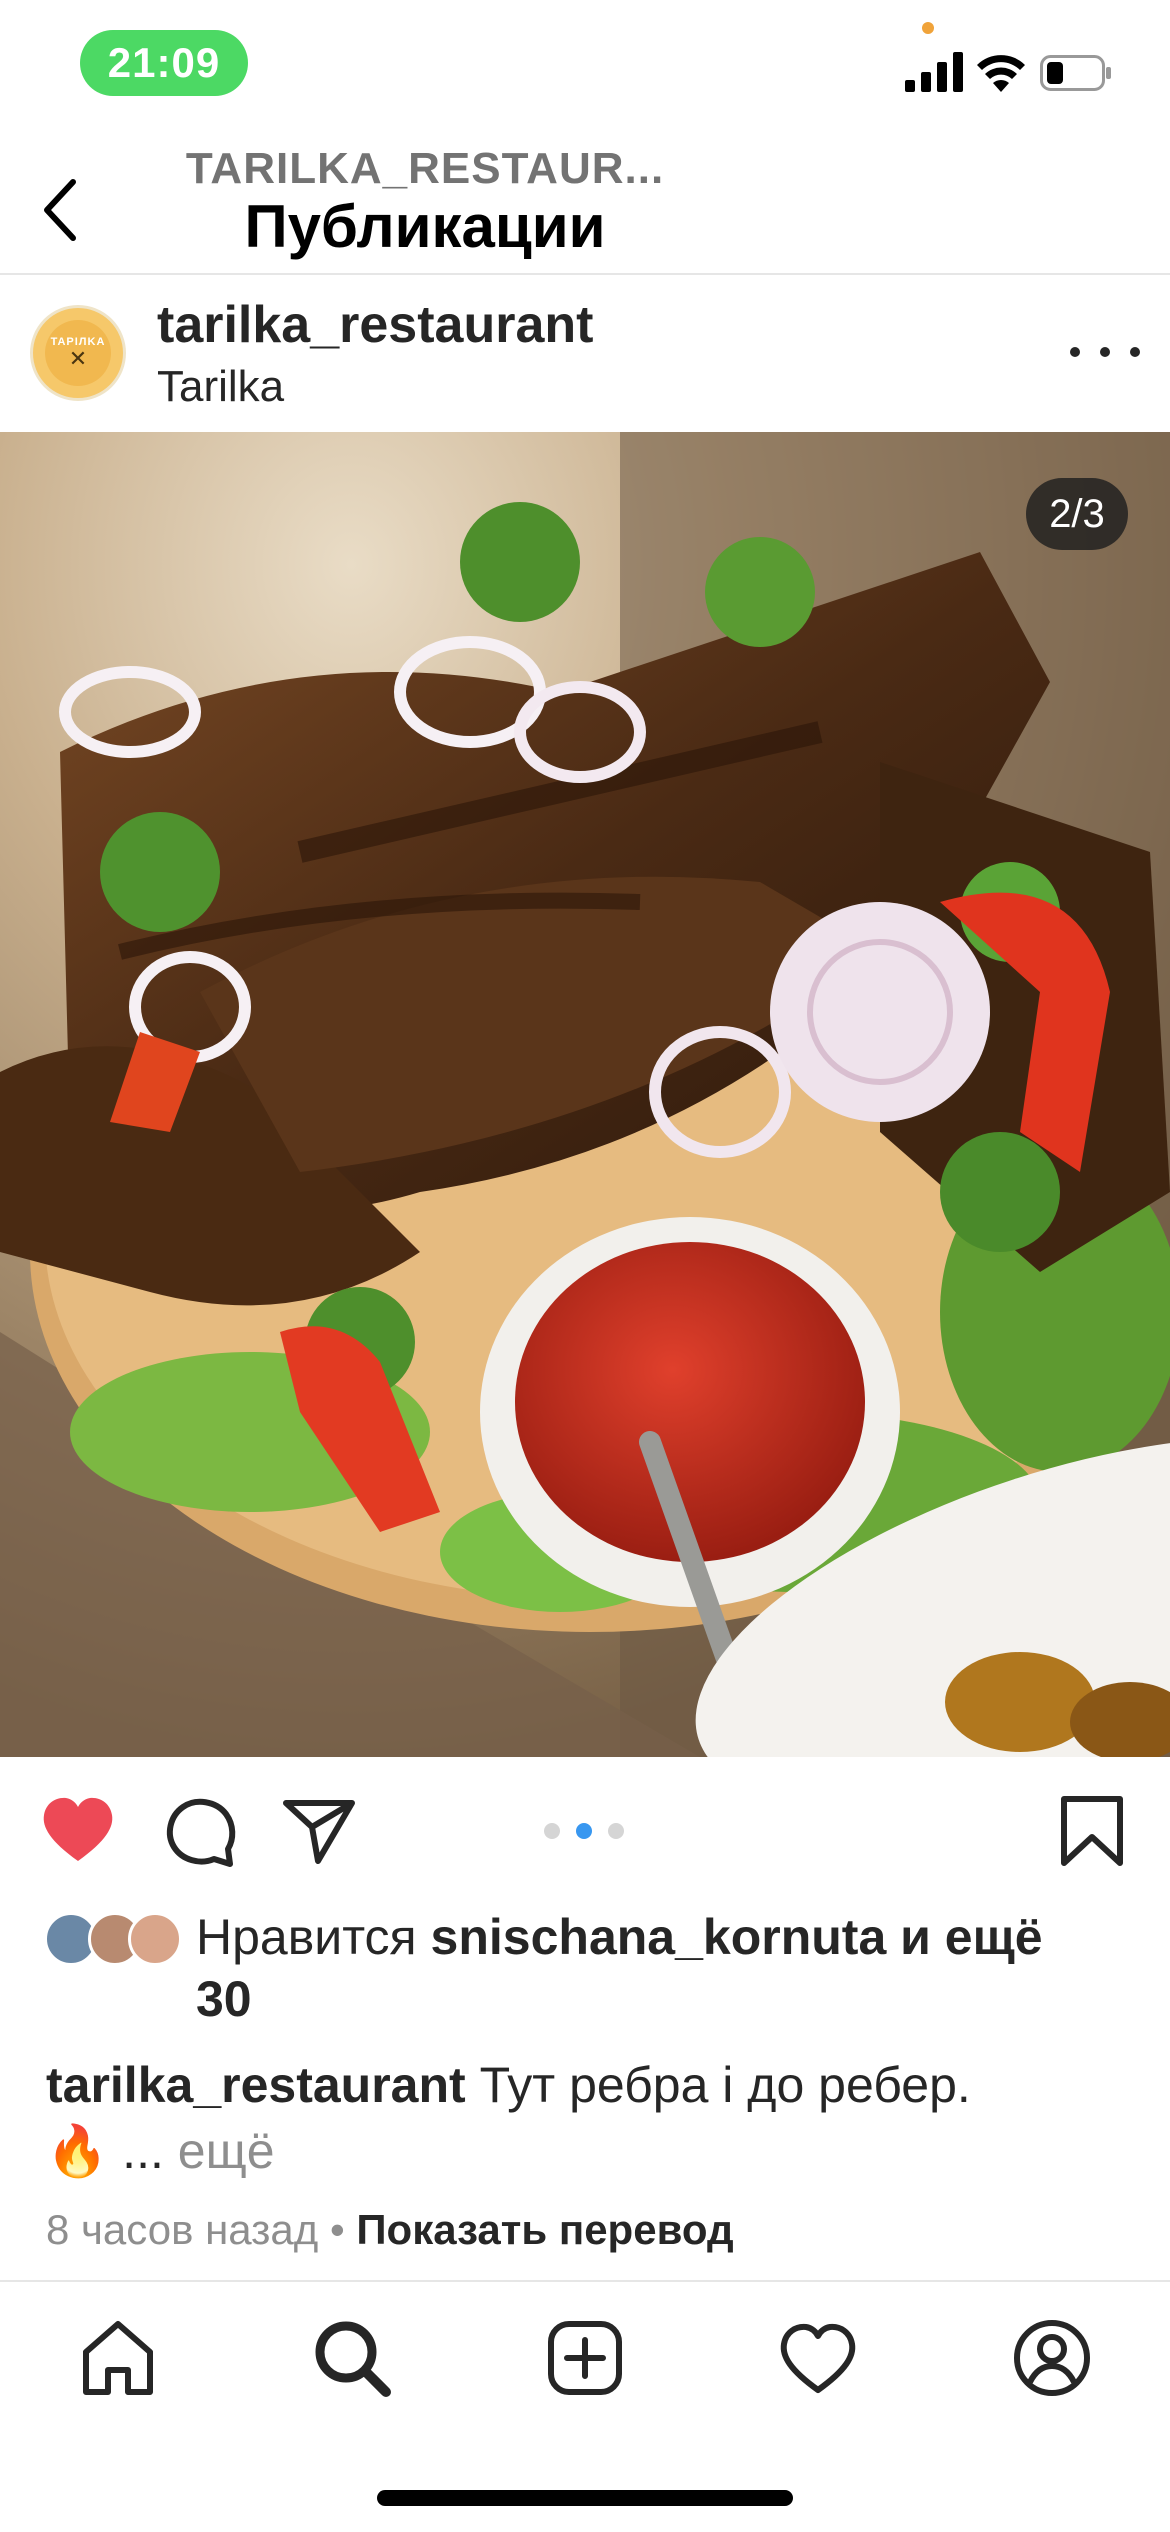  I want to click on show-translation-link: Показать перевод, so click(544, 2229).